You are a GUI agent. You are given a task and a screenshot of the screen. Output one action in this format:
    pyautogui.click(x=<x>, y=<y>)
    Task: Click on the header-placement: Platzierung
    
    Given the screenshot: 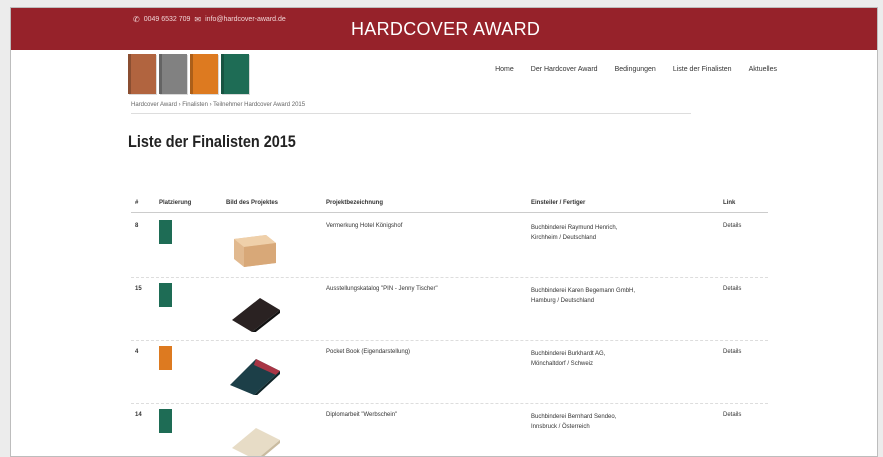 What is the action you would take?
    pyautogui.click(x=175, y=203)
    